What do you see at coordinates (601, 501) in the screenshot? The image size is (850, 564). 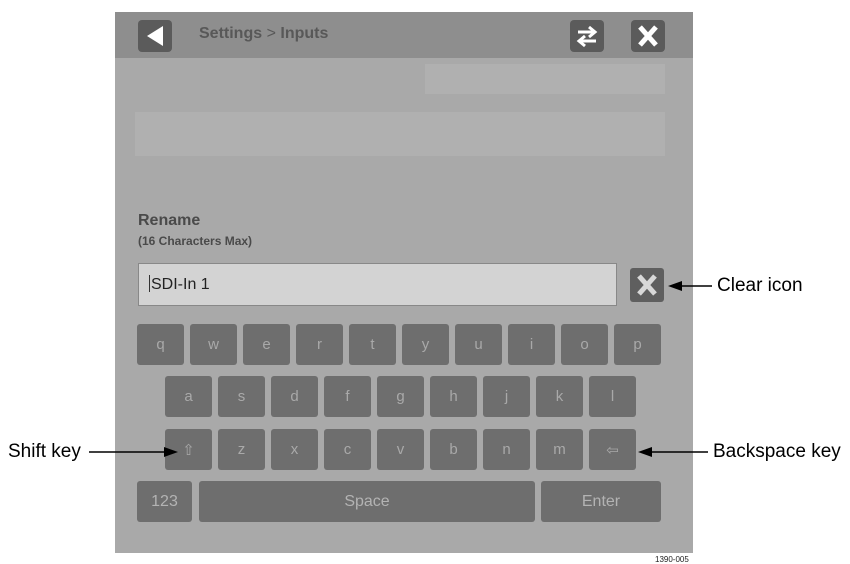 I see `enter-key: Enter` at bounding box center [601, 501].